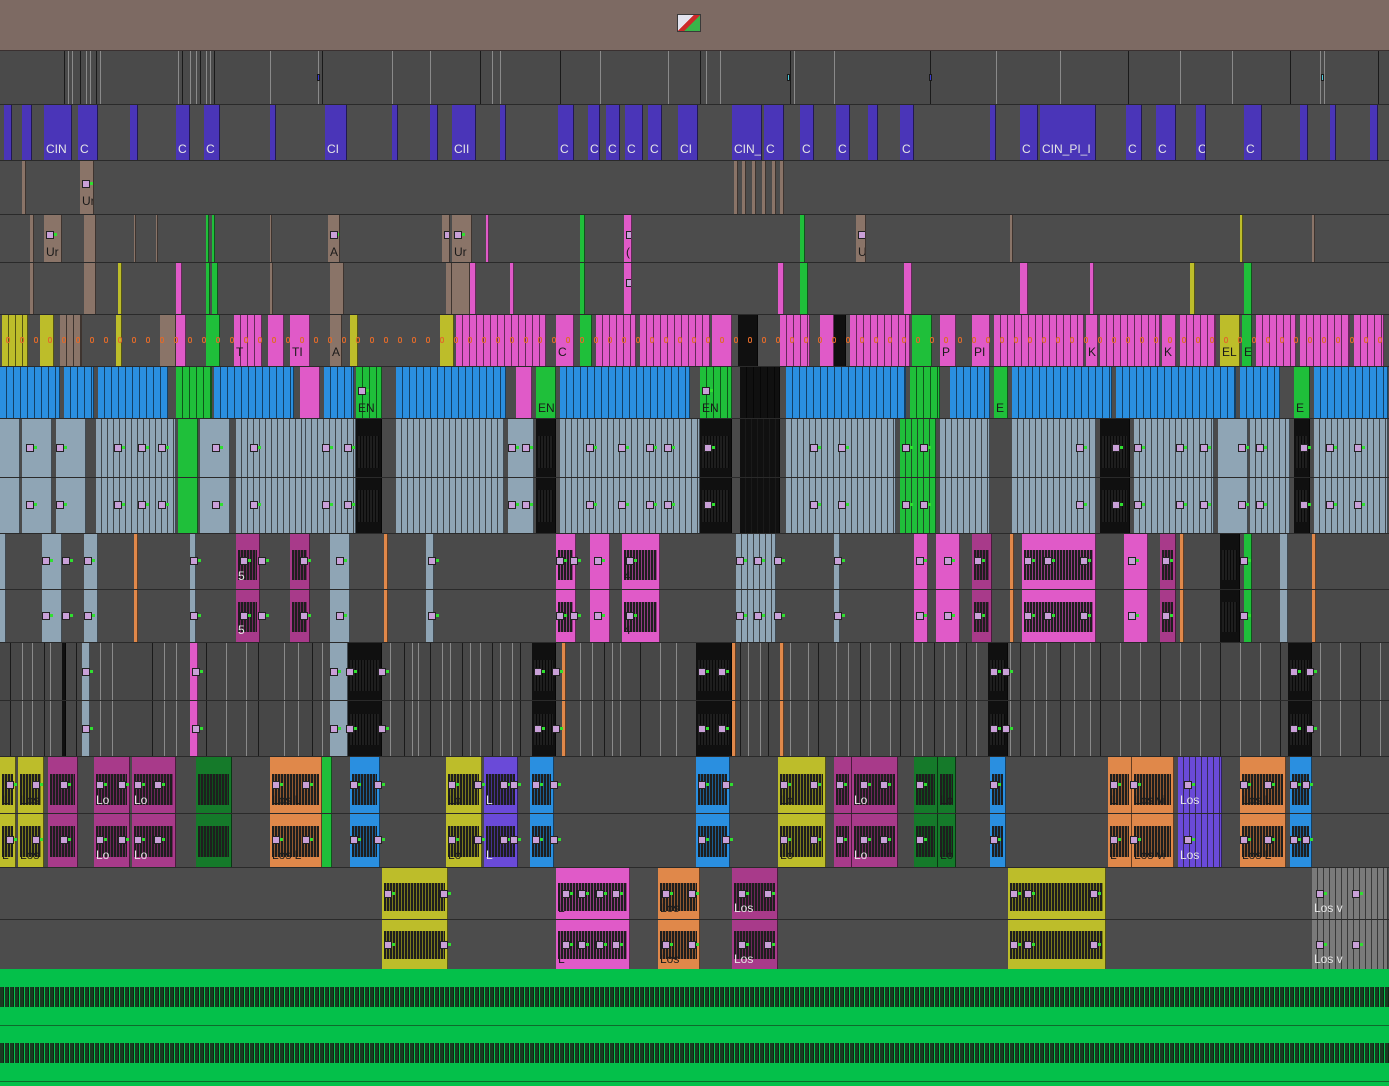 This screenshot has width=1389, height=1086. What do you see at coordinates (1263, 812) in the screenshot?
I see `timeline-clip: Los L Los L` at bounding box center [1263, 812].